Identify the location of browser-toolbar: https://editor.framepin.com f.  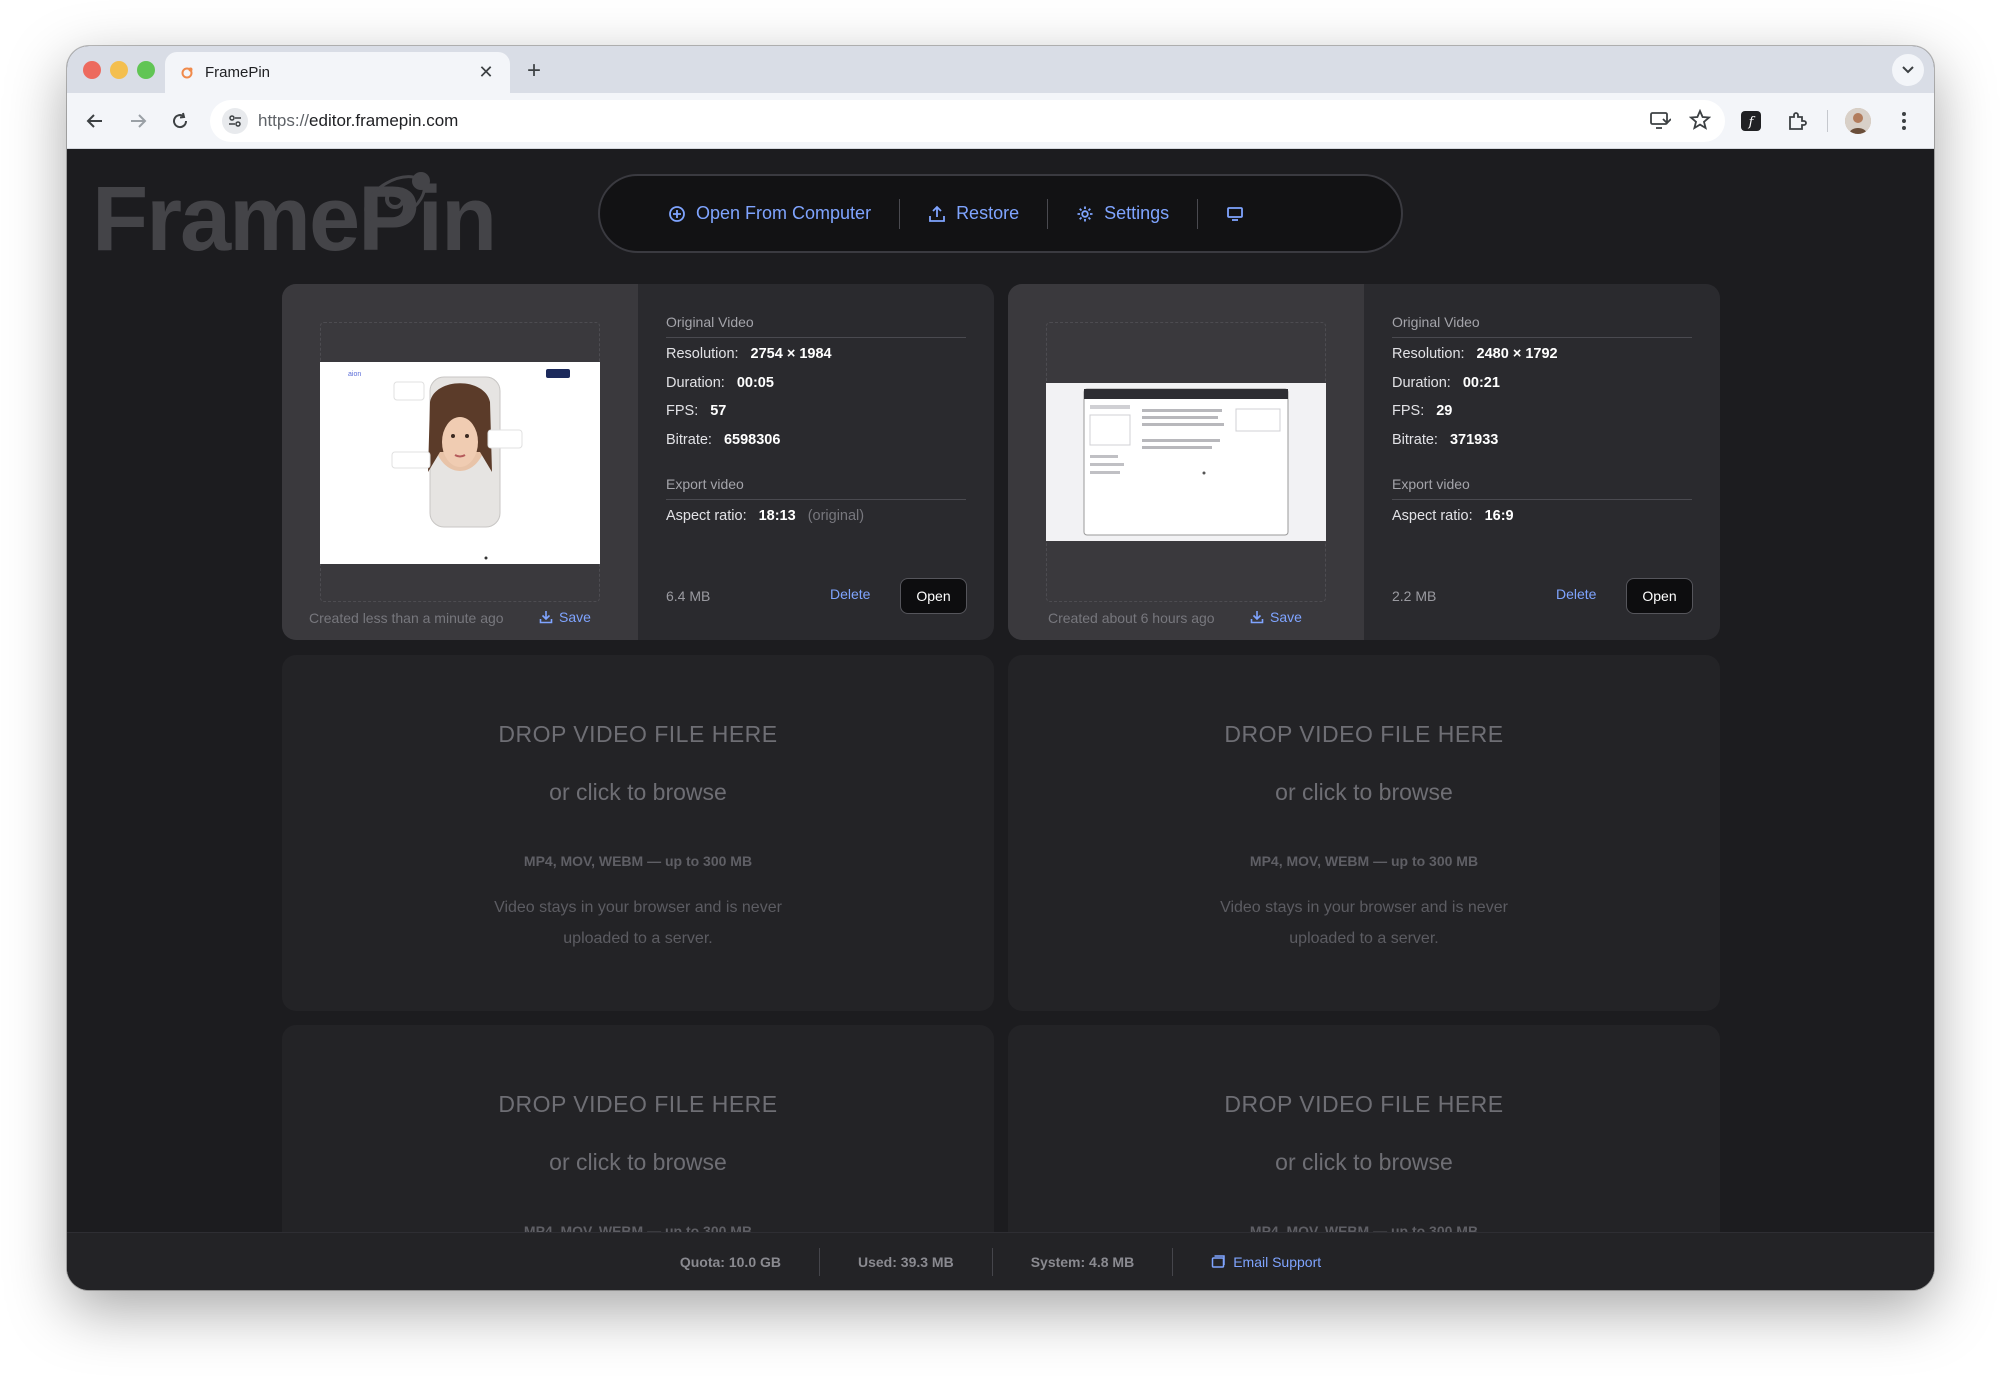
(1000, 121).